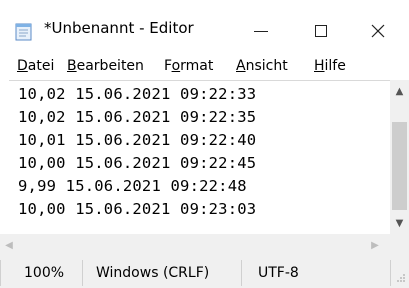 The image size is (409, 288). Describe the element at coordinates (137, 163) in the screenshot. I see `text-line: 10,00 15.06.2021 09:22:45` at that location.